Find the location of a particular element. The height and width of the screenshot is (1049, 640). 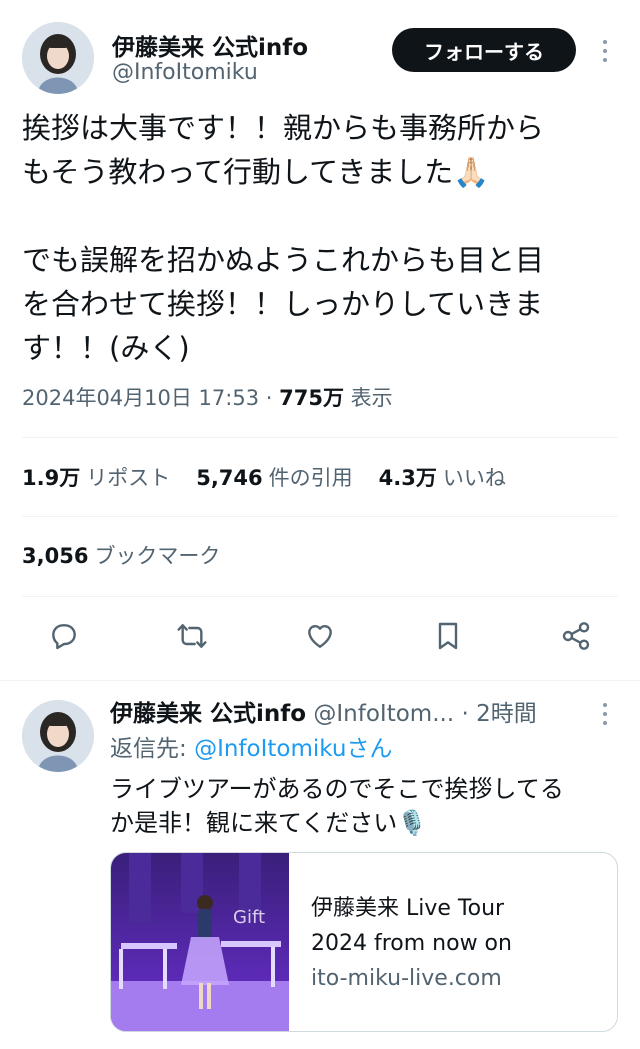

action-bar is located at coordinates (320, 638).